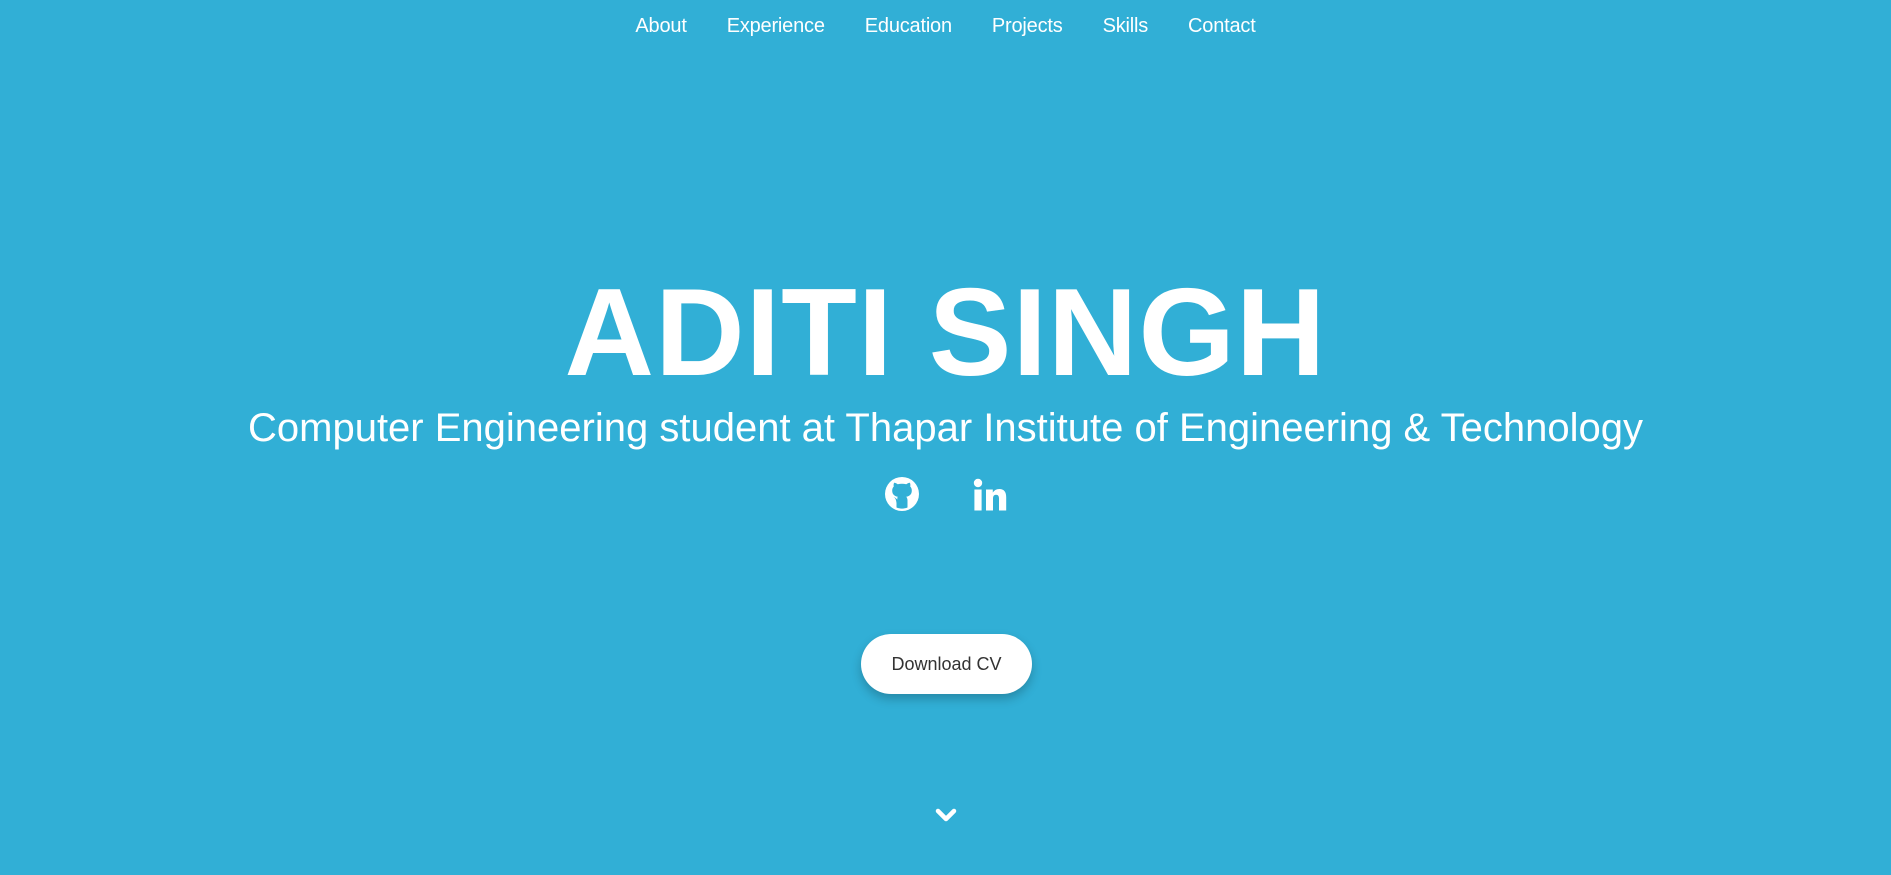 This screenshot has width=1891, height=875. Describe the element at coordinates (1027, 26) in the screenshot. I see `nav-link-projects: Projects` at that location.